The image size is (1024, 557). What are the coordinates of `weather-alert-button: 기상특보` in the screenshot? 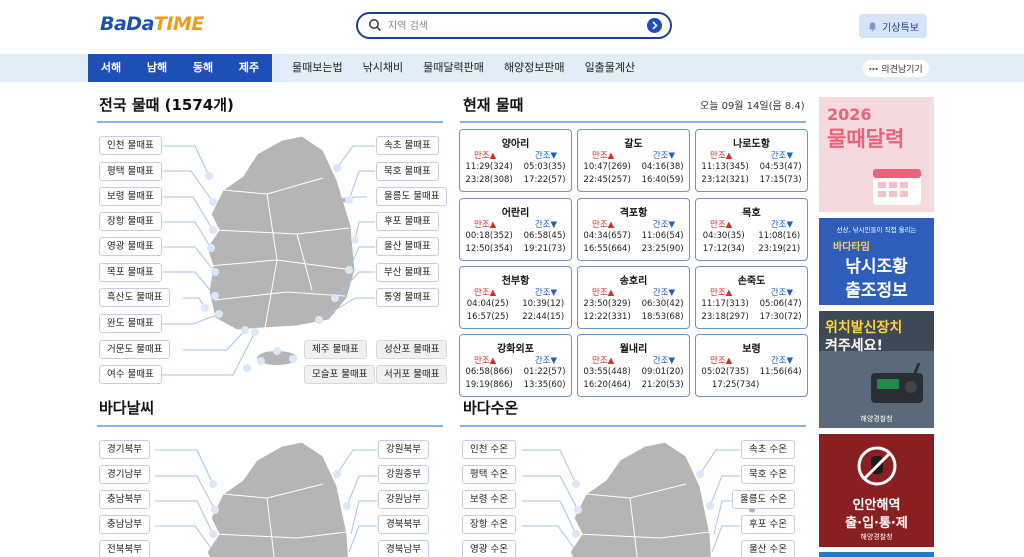 It's located at (893, 26).